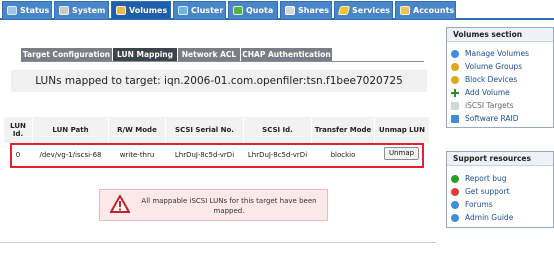  Describe the element at coordinates (148, 10) in the screenshot. I see `nav-tab-volumes-label: Volumes` at that location.